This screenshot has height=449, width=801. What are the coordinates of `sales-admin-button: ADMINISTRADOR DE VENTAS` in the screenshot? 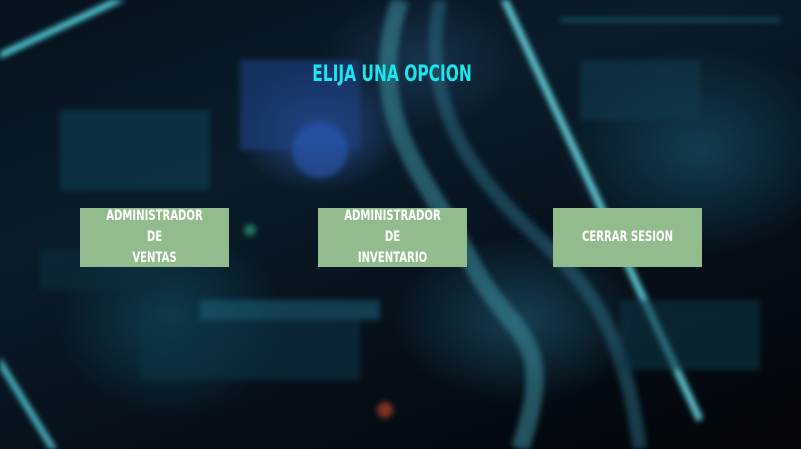 It's located at (154, 237).